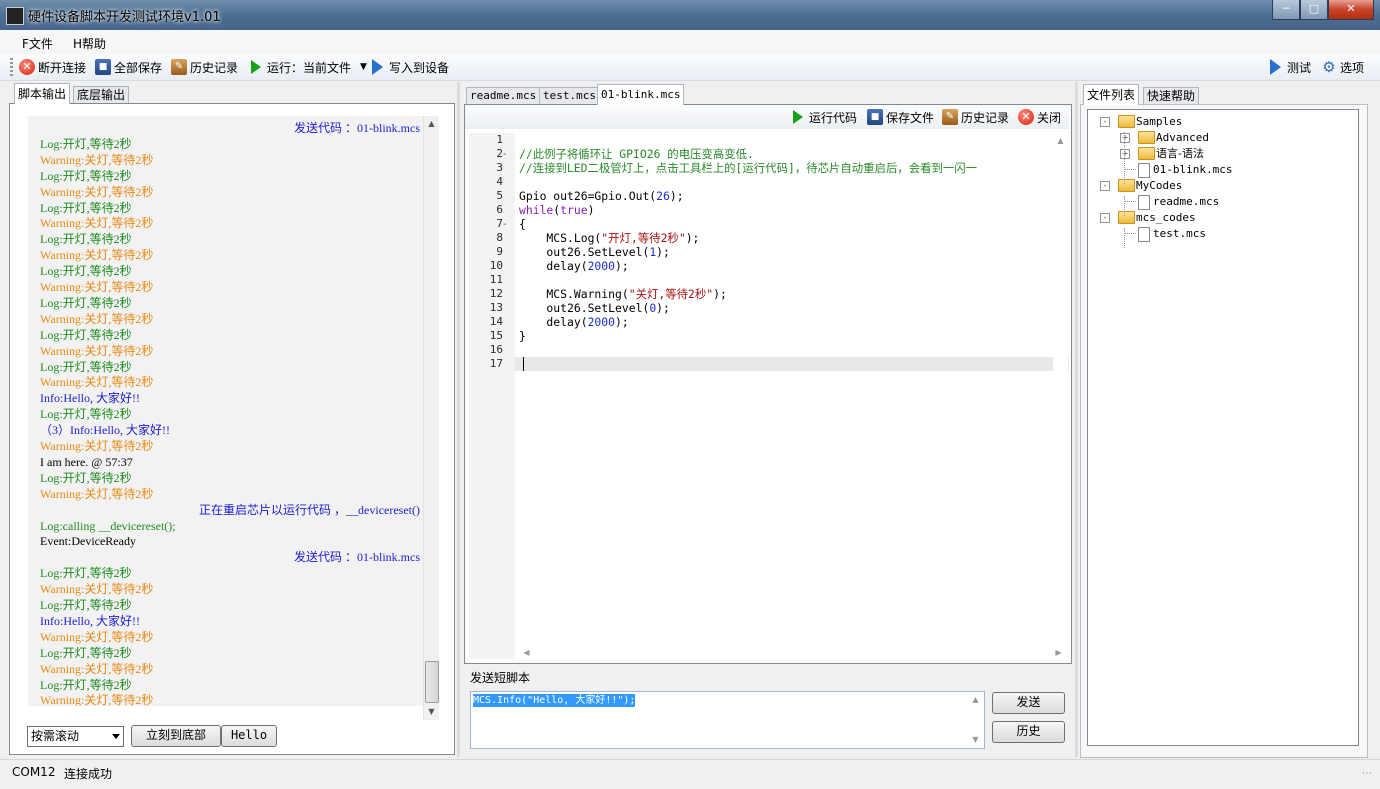 The height and width of the screenshot is (789, 1380). What do you see at coordinates (37, 43) in the screenshot?
I see `menu-file: F文件` at bounding box center [37, 43].